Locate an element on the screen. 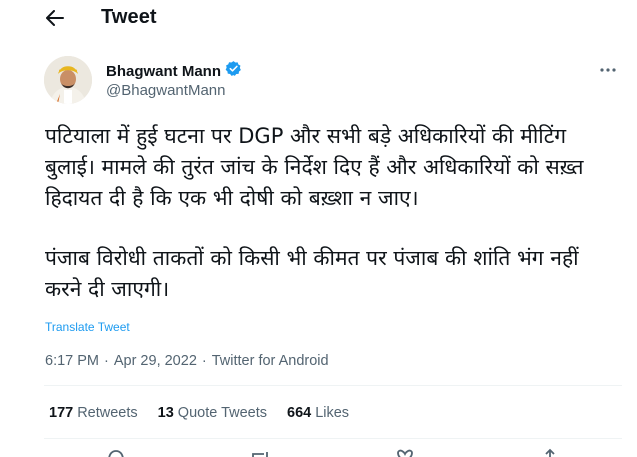 The width and height of the screenshot is (637, 457). more-options-icon is located at coordinates (608, 70).